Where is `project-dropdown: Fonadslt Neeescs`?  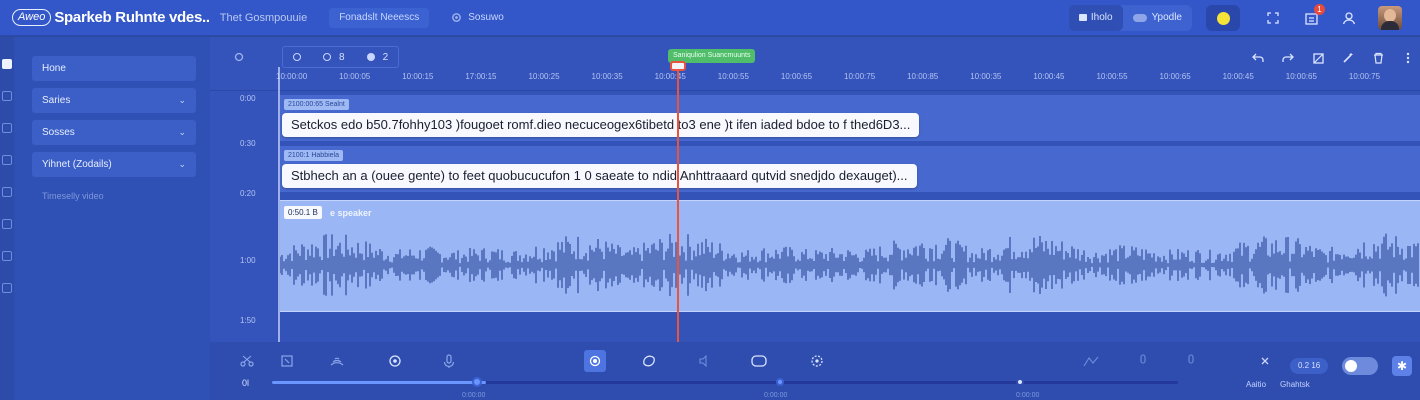 project-dropdown: Fonadslt Neeescs is located at coordinates (379, 17).